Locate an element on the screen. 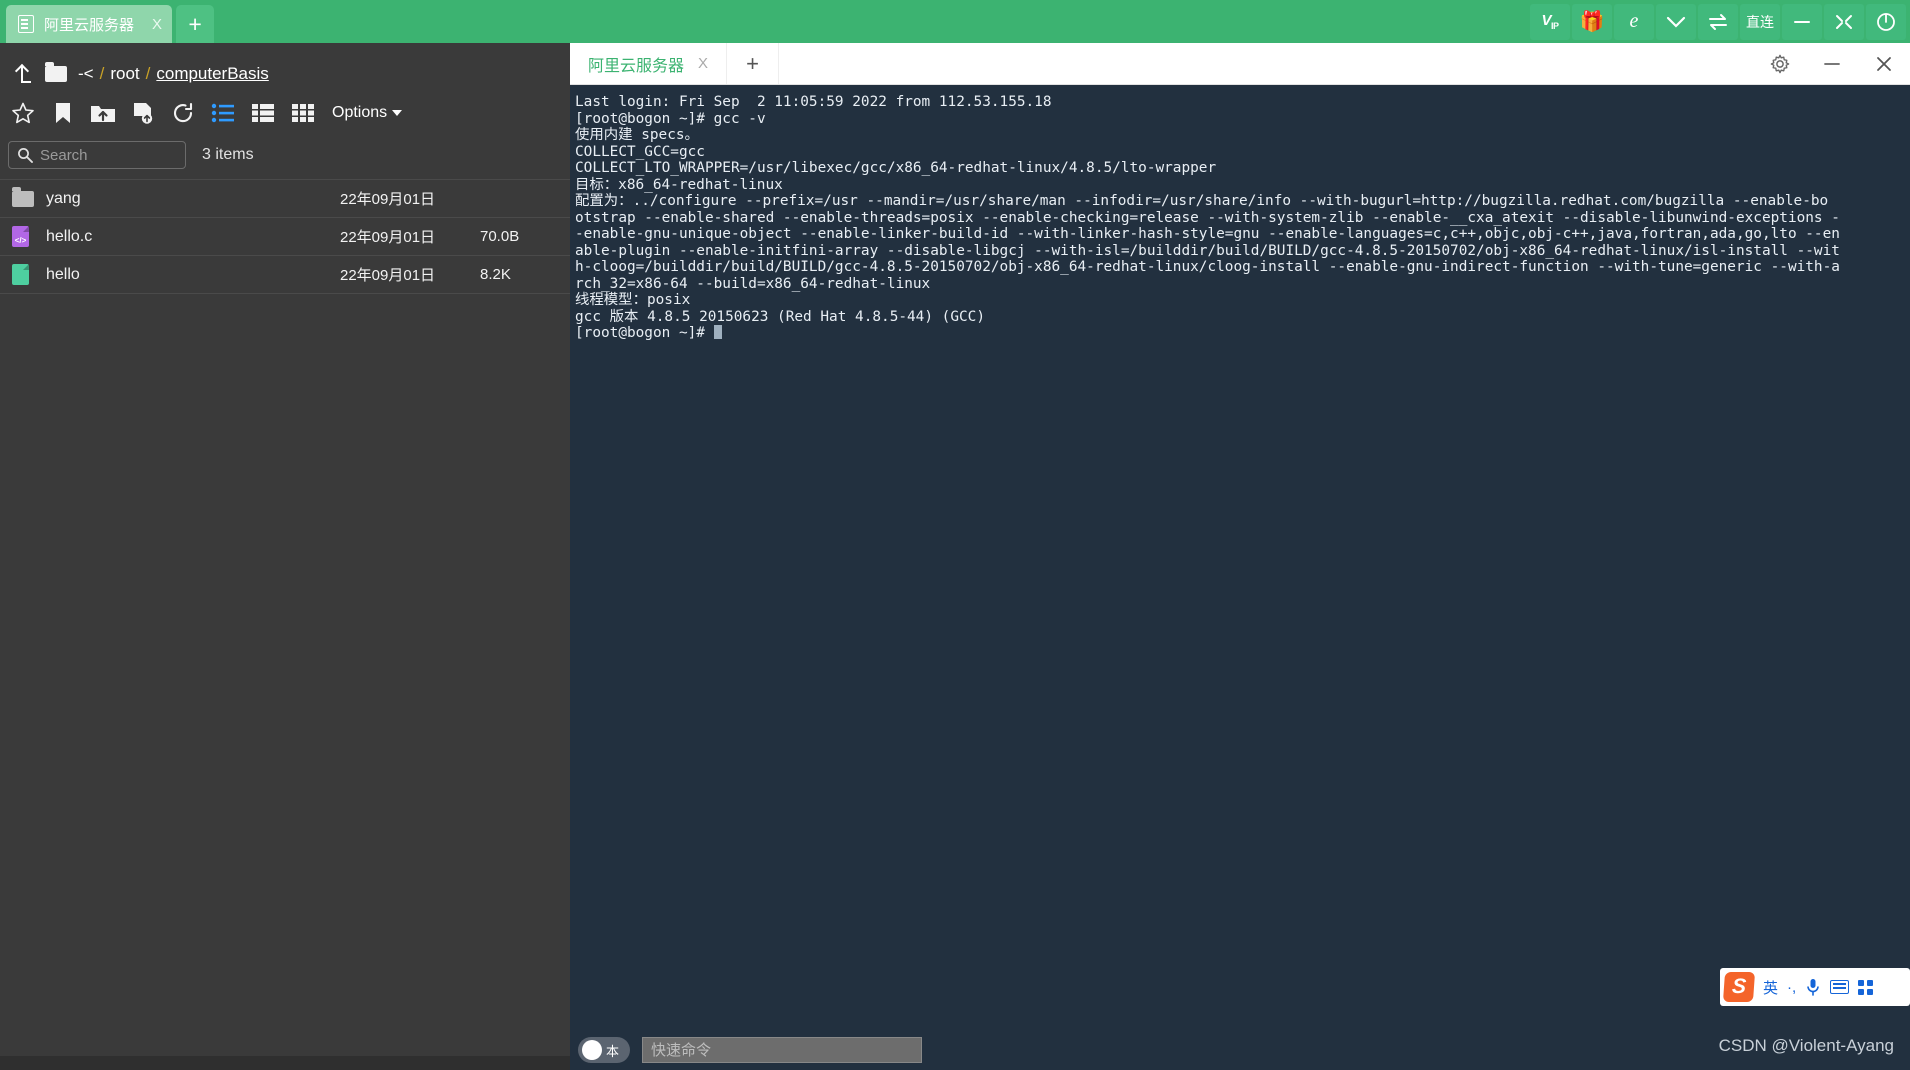 This screenshot has height=1070, width=1910. maximize-button is located at coordinates (1844, 21).